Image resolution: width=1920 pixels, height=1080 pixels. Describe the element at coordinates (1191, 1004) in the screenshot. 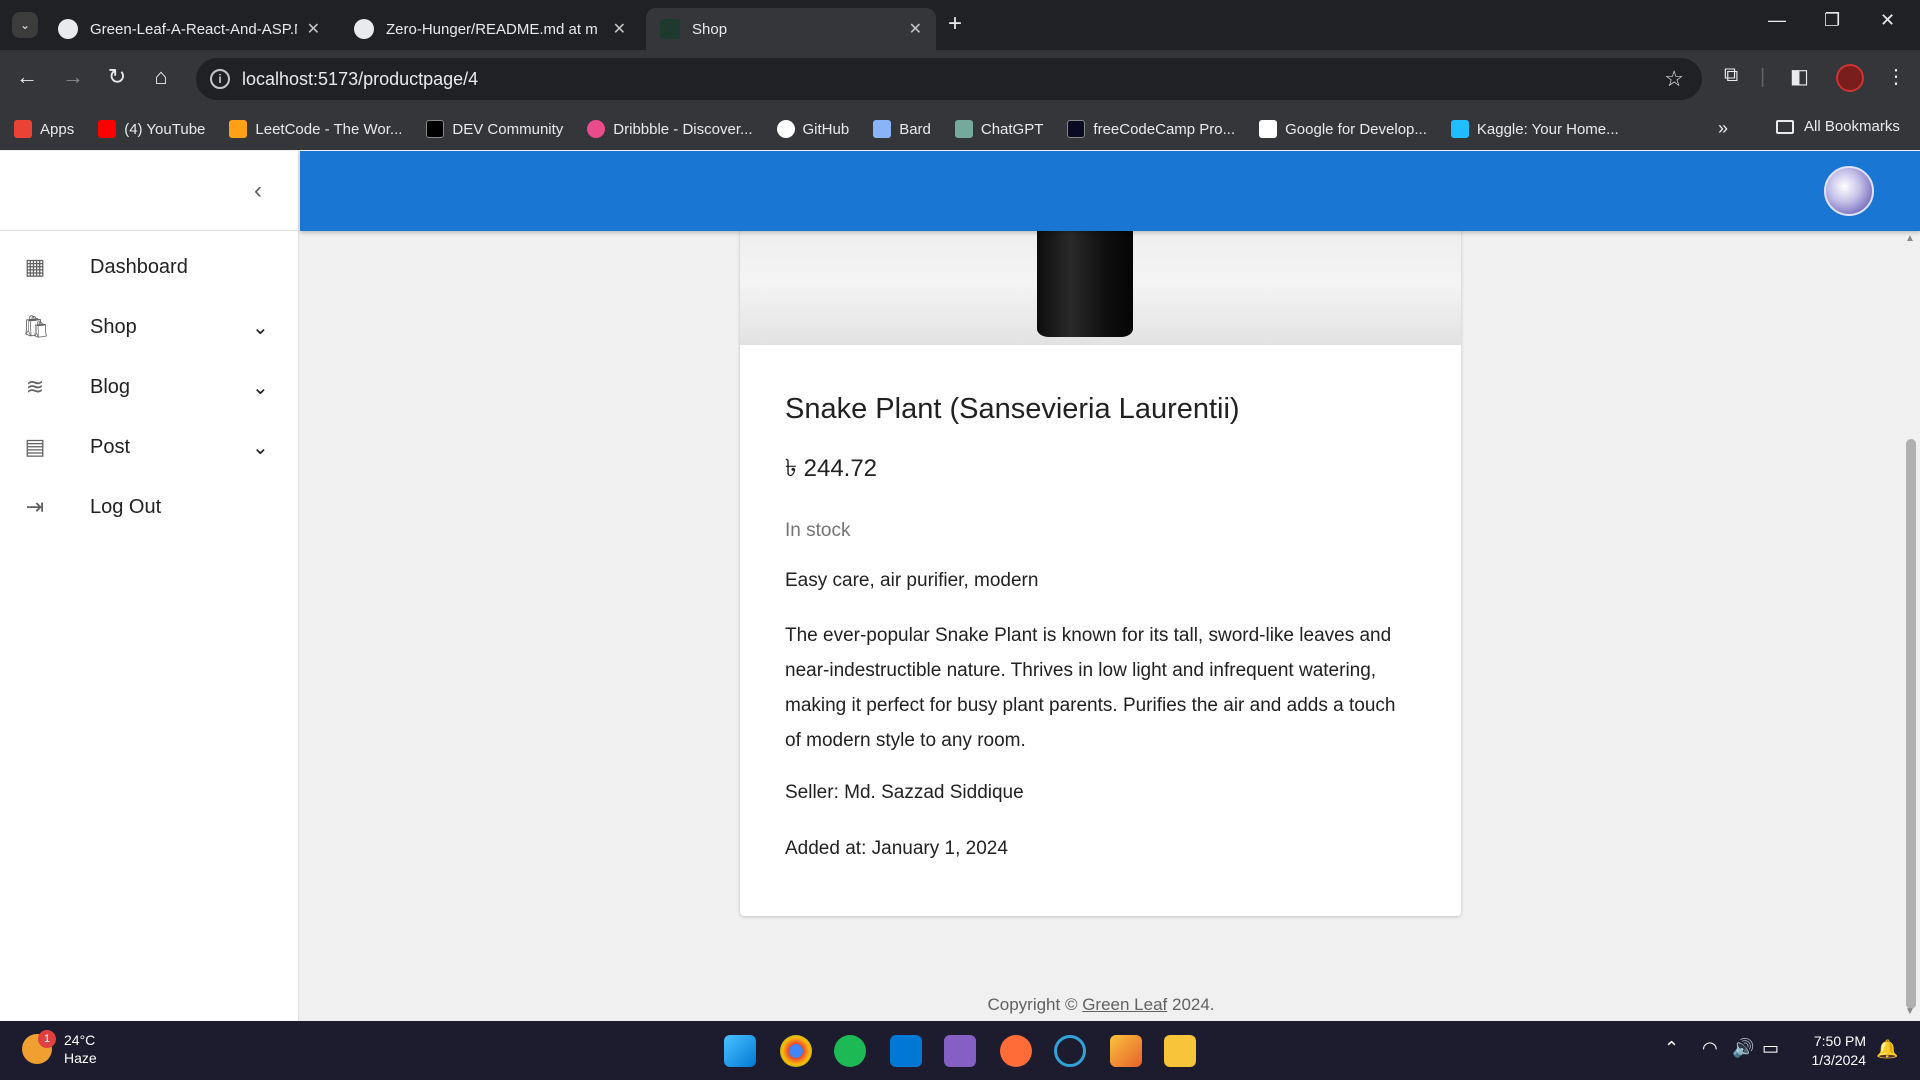

I see `copyright-suffix: 2024.` at that location.